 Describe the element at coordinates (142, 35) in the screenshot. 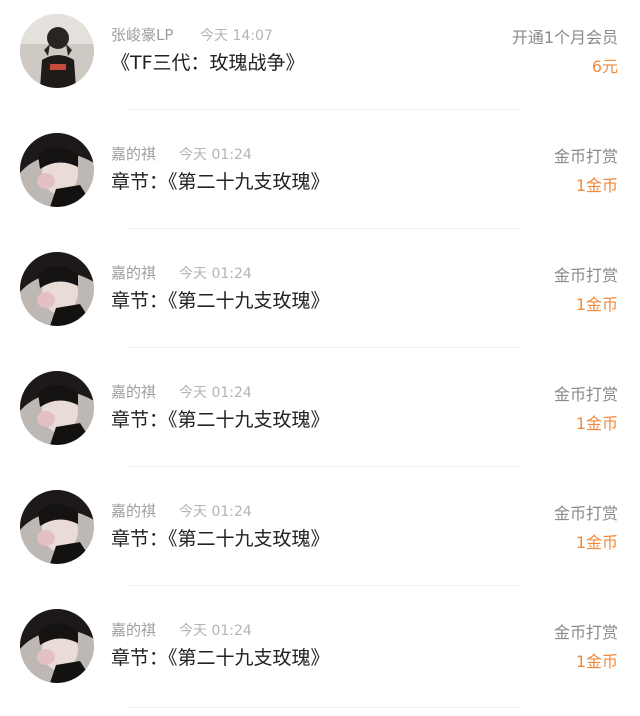

I see `sender-name: 张峻豪LP` at that location.